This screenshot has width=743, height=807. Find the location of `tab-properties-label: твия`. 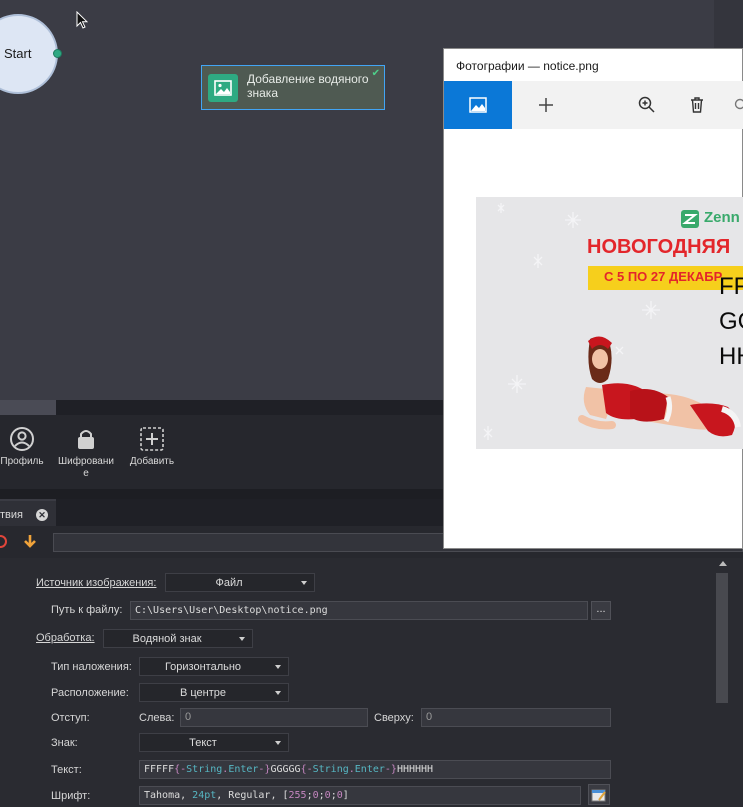

tab-properties-label: твия is located at coordinates (11, 515).